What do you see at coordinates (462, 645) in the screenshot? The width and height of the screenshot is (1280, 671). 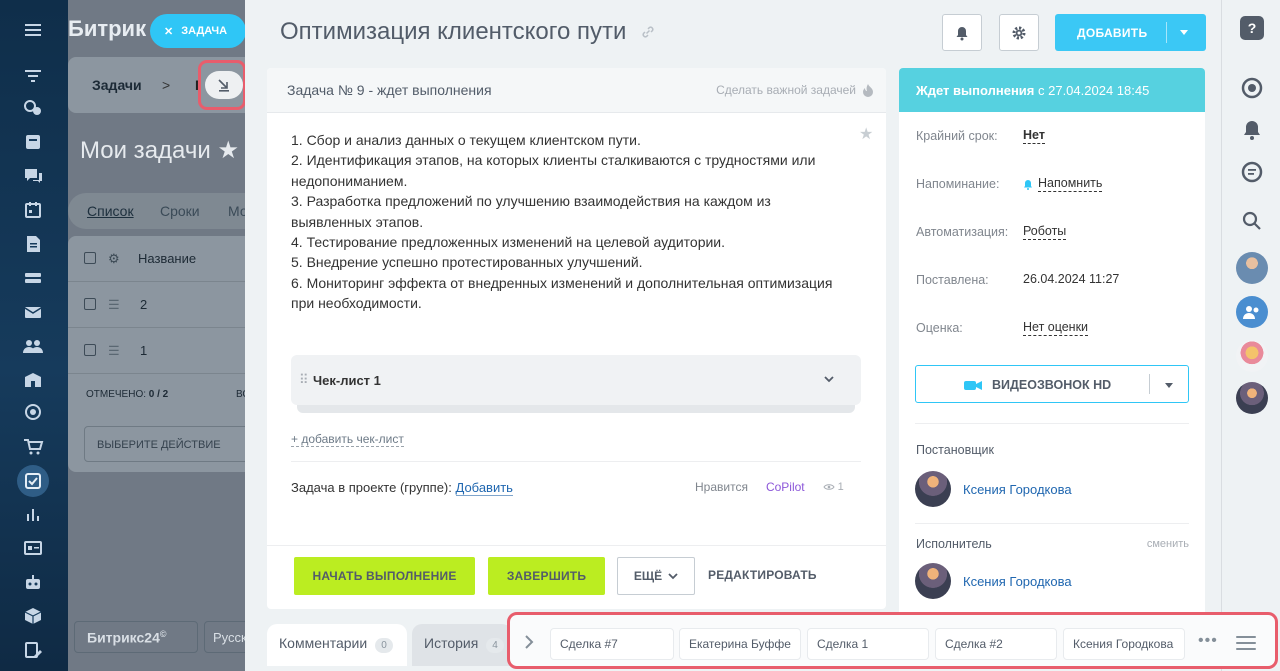 I see `tab-history: История 4` at bounding box center [462, 645].